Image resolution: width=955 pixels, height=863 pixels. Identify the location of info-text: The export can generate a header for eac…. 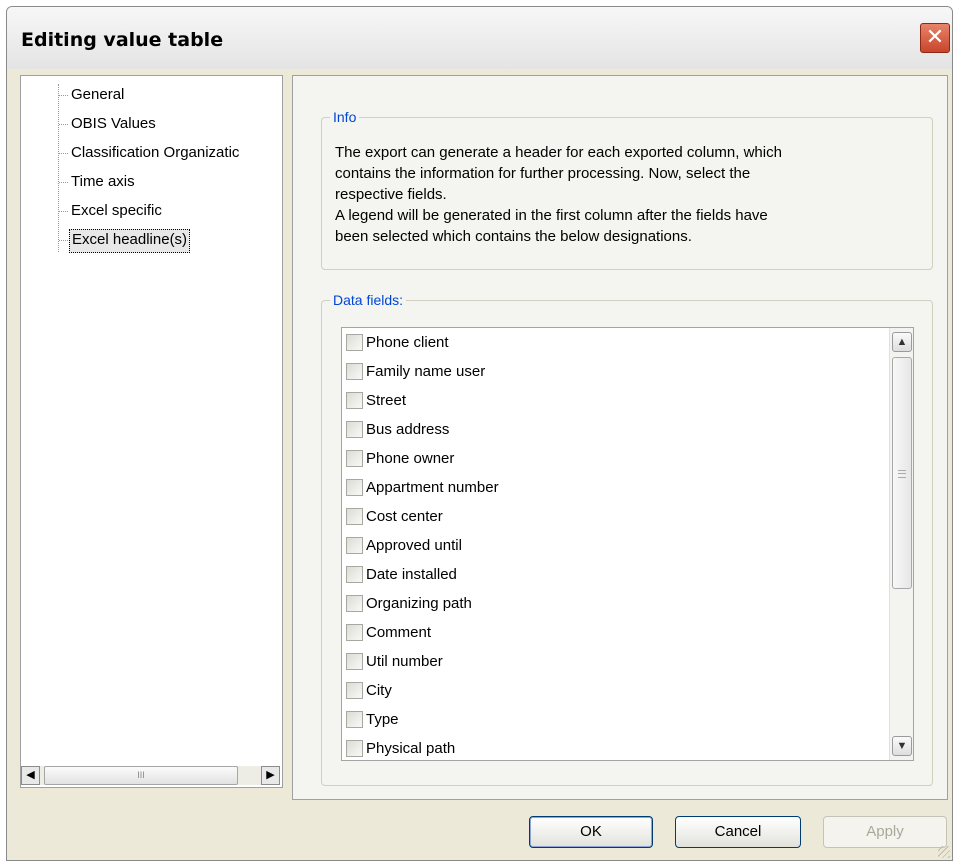
(627, 194).